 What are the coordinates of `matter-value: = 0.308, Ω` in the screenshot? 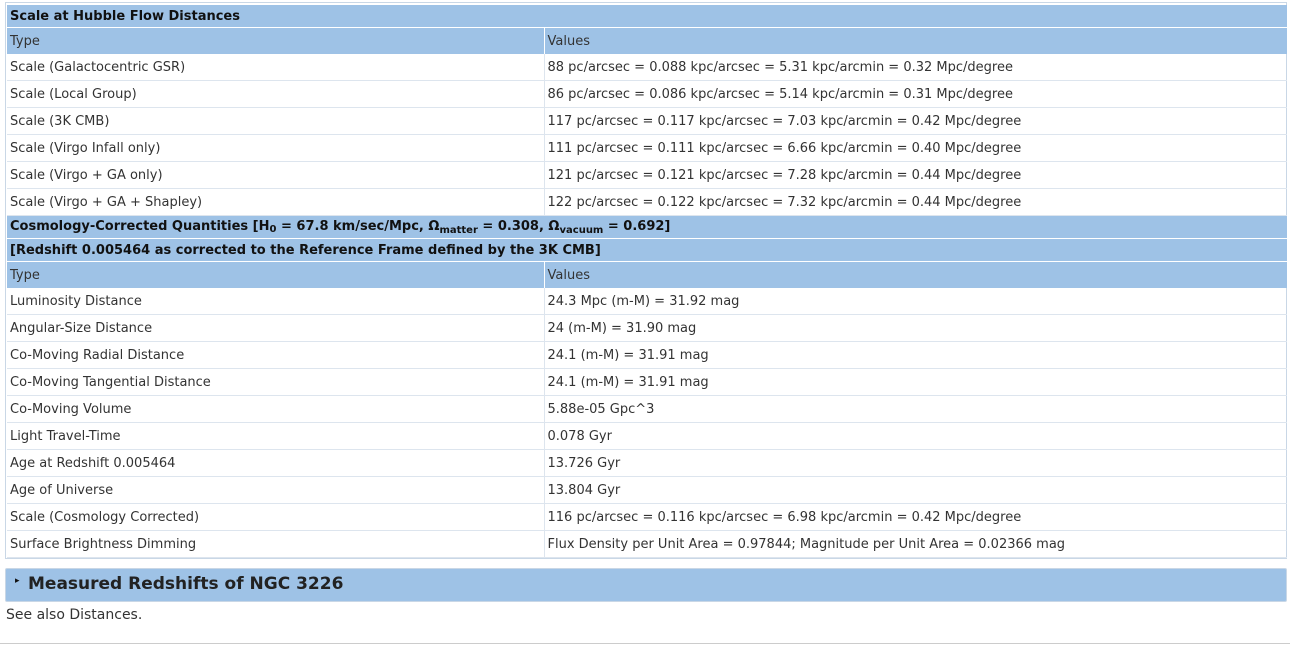 It's located at (518, 226).